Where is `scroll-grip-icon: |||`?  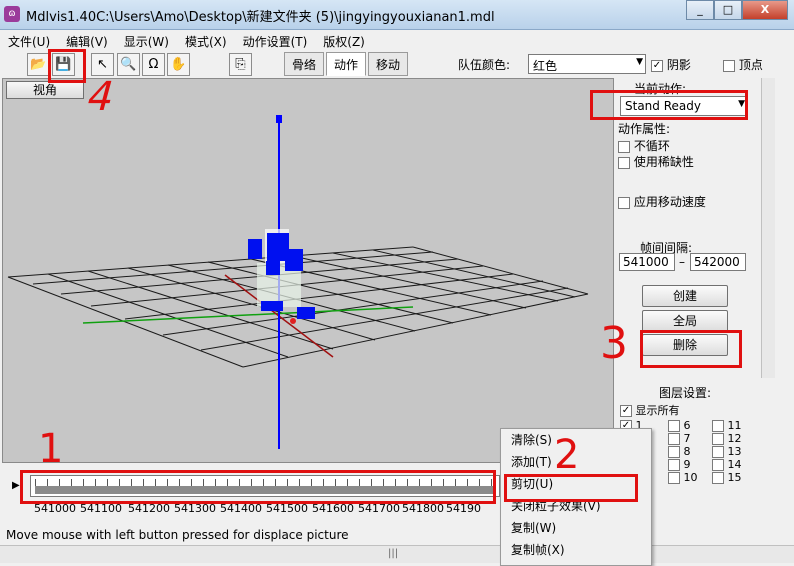 scroll-grip-icon: ||| is located at coordinates (393, 553).